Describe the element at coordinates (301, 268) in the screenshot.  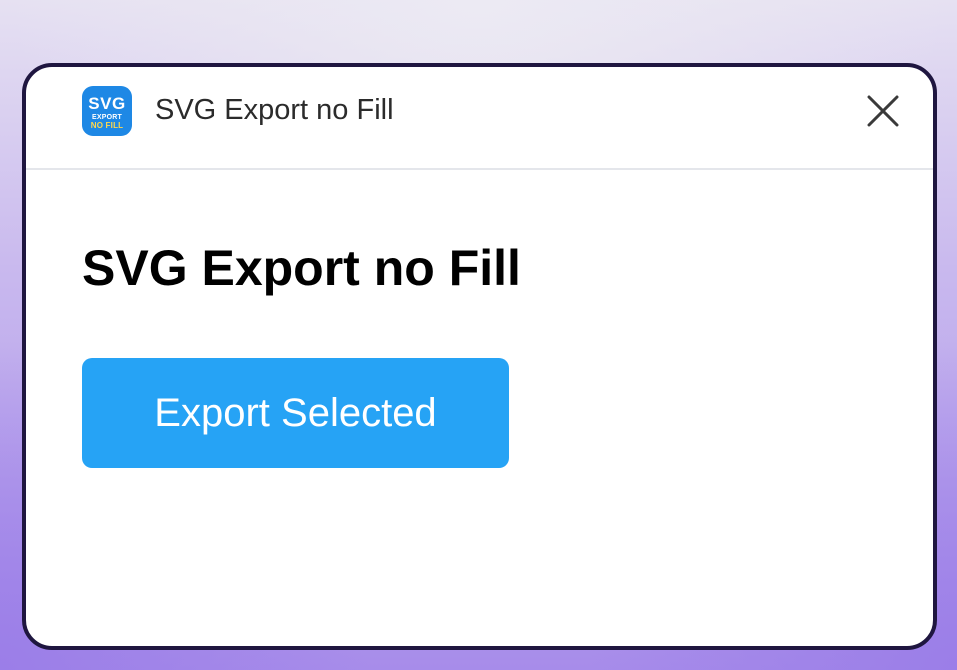
I see `page-heading: SVG Export no Fill` at that location.